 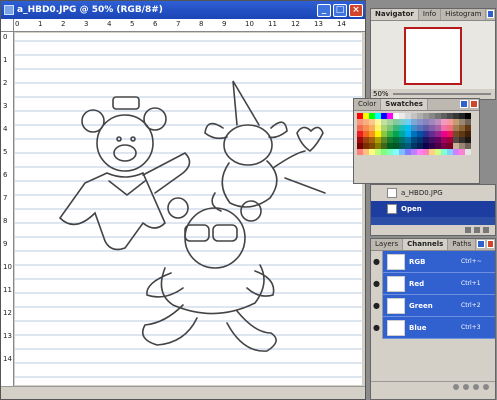 What do you see at coordinates (433, 209) in the screenshot?
I see `history-state-open: Open` at bounding box center [433, 209].